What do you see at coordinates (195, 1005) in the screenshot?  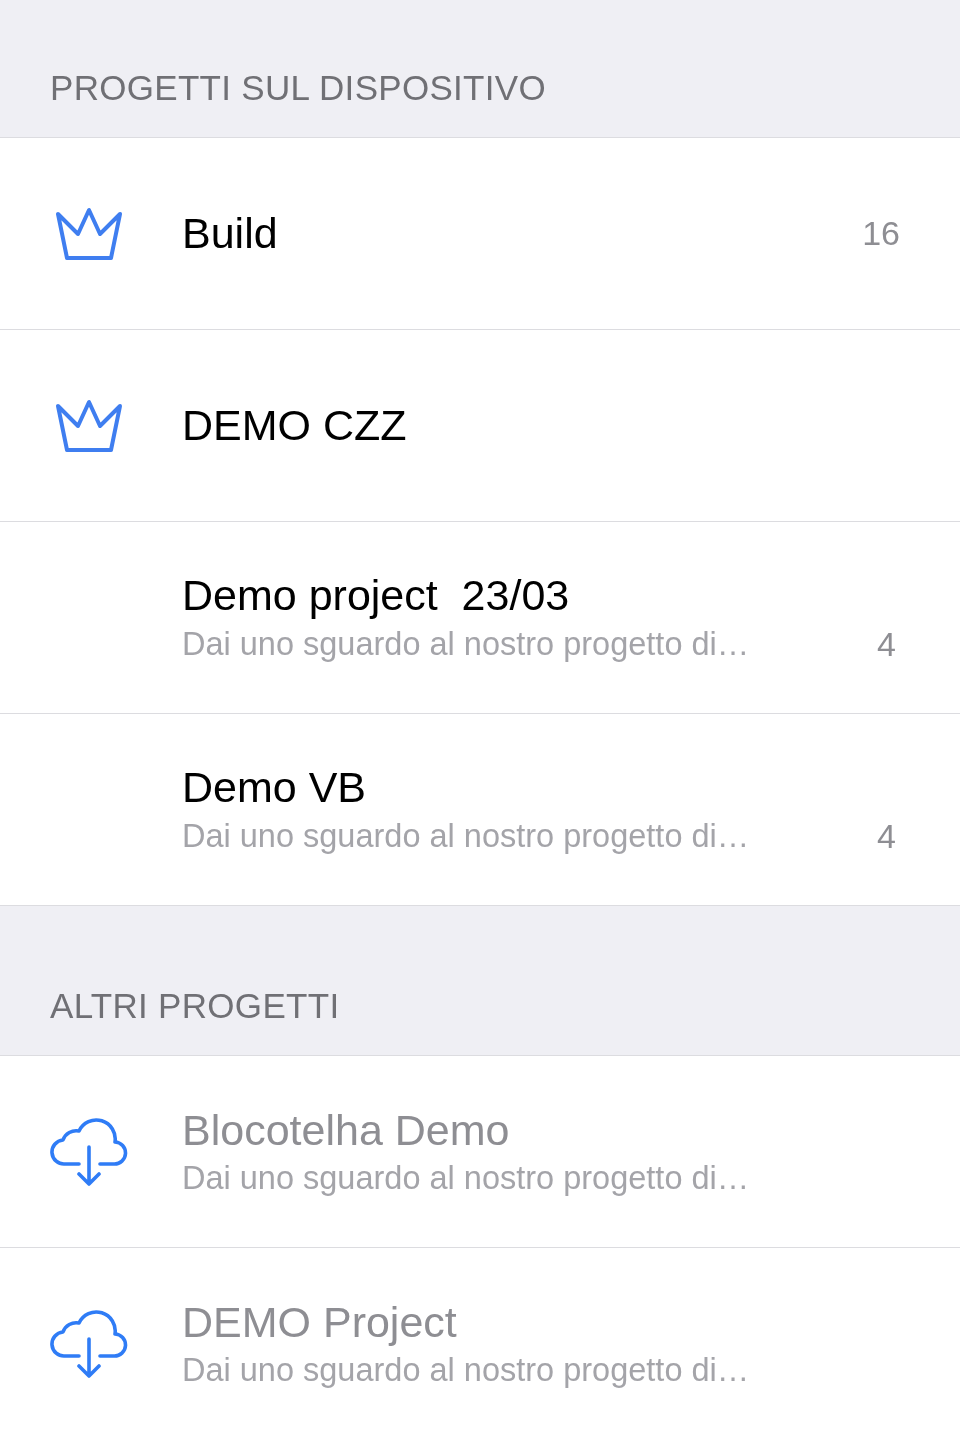 I see `section-header: ALTRI PROGETTI` at bounding box center [195, 1005].